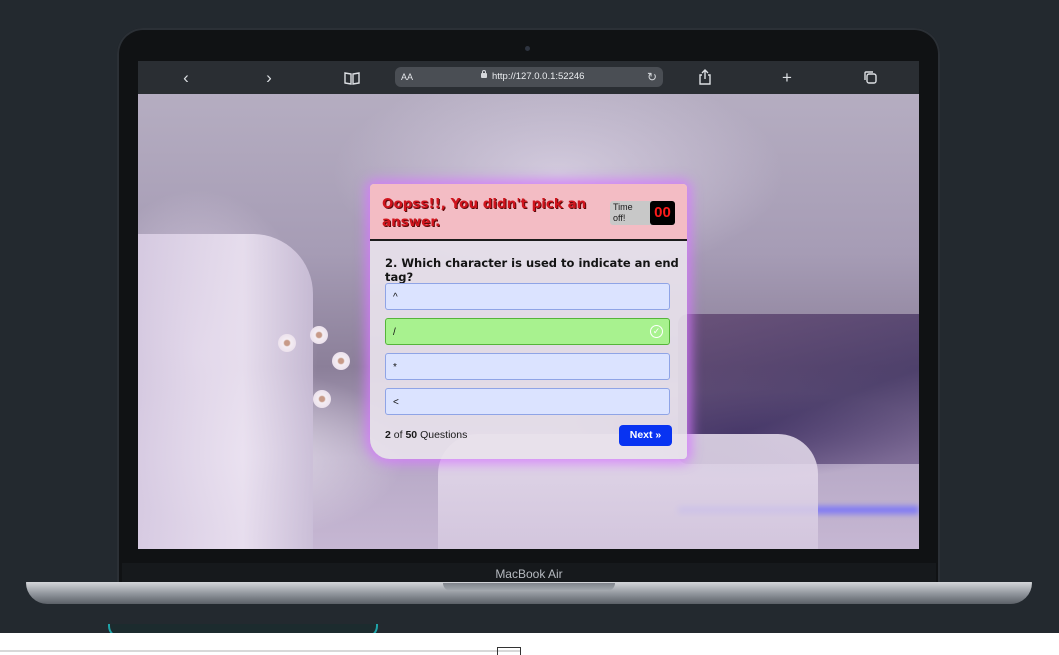  I want to click on share-icon, so click(705, 77).